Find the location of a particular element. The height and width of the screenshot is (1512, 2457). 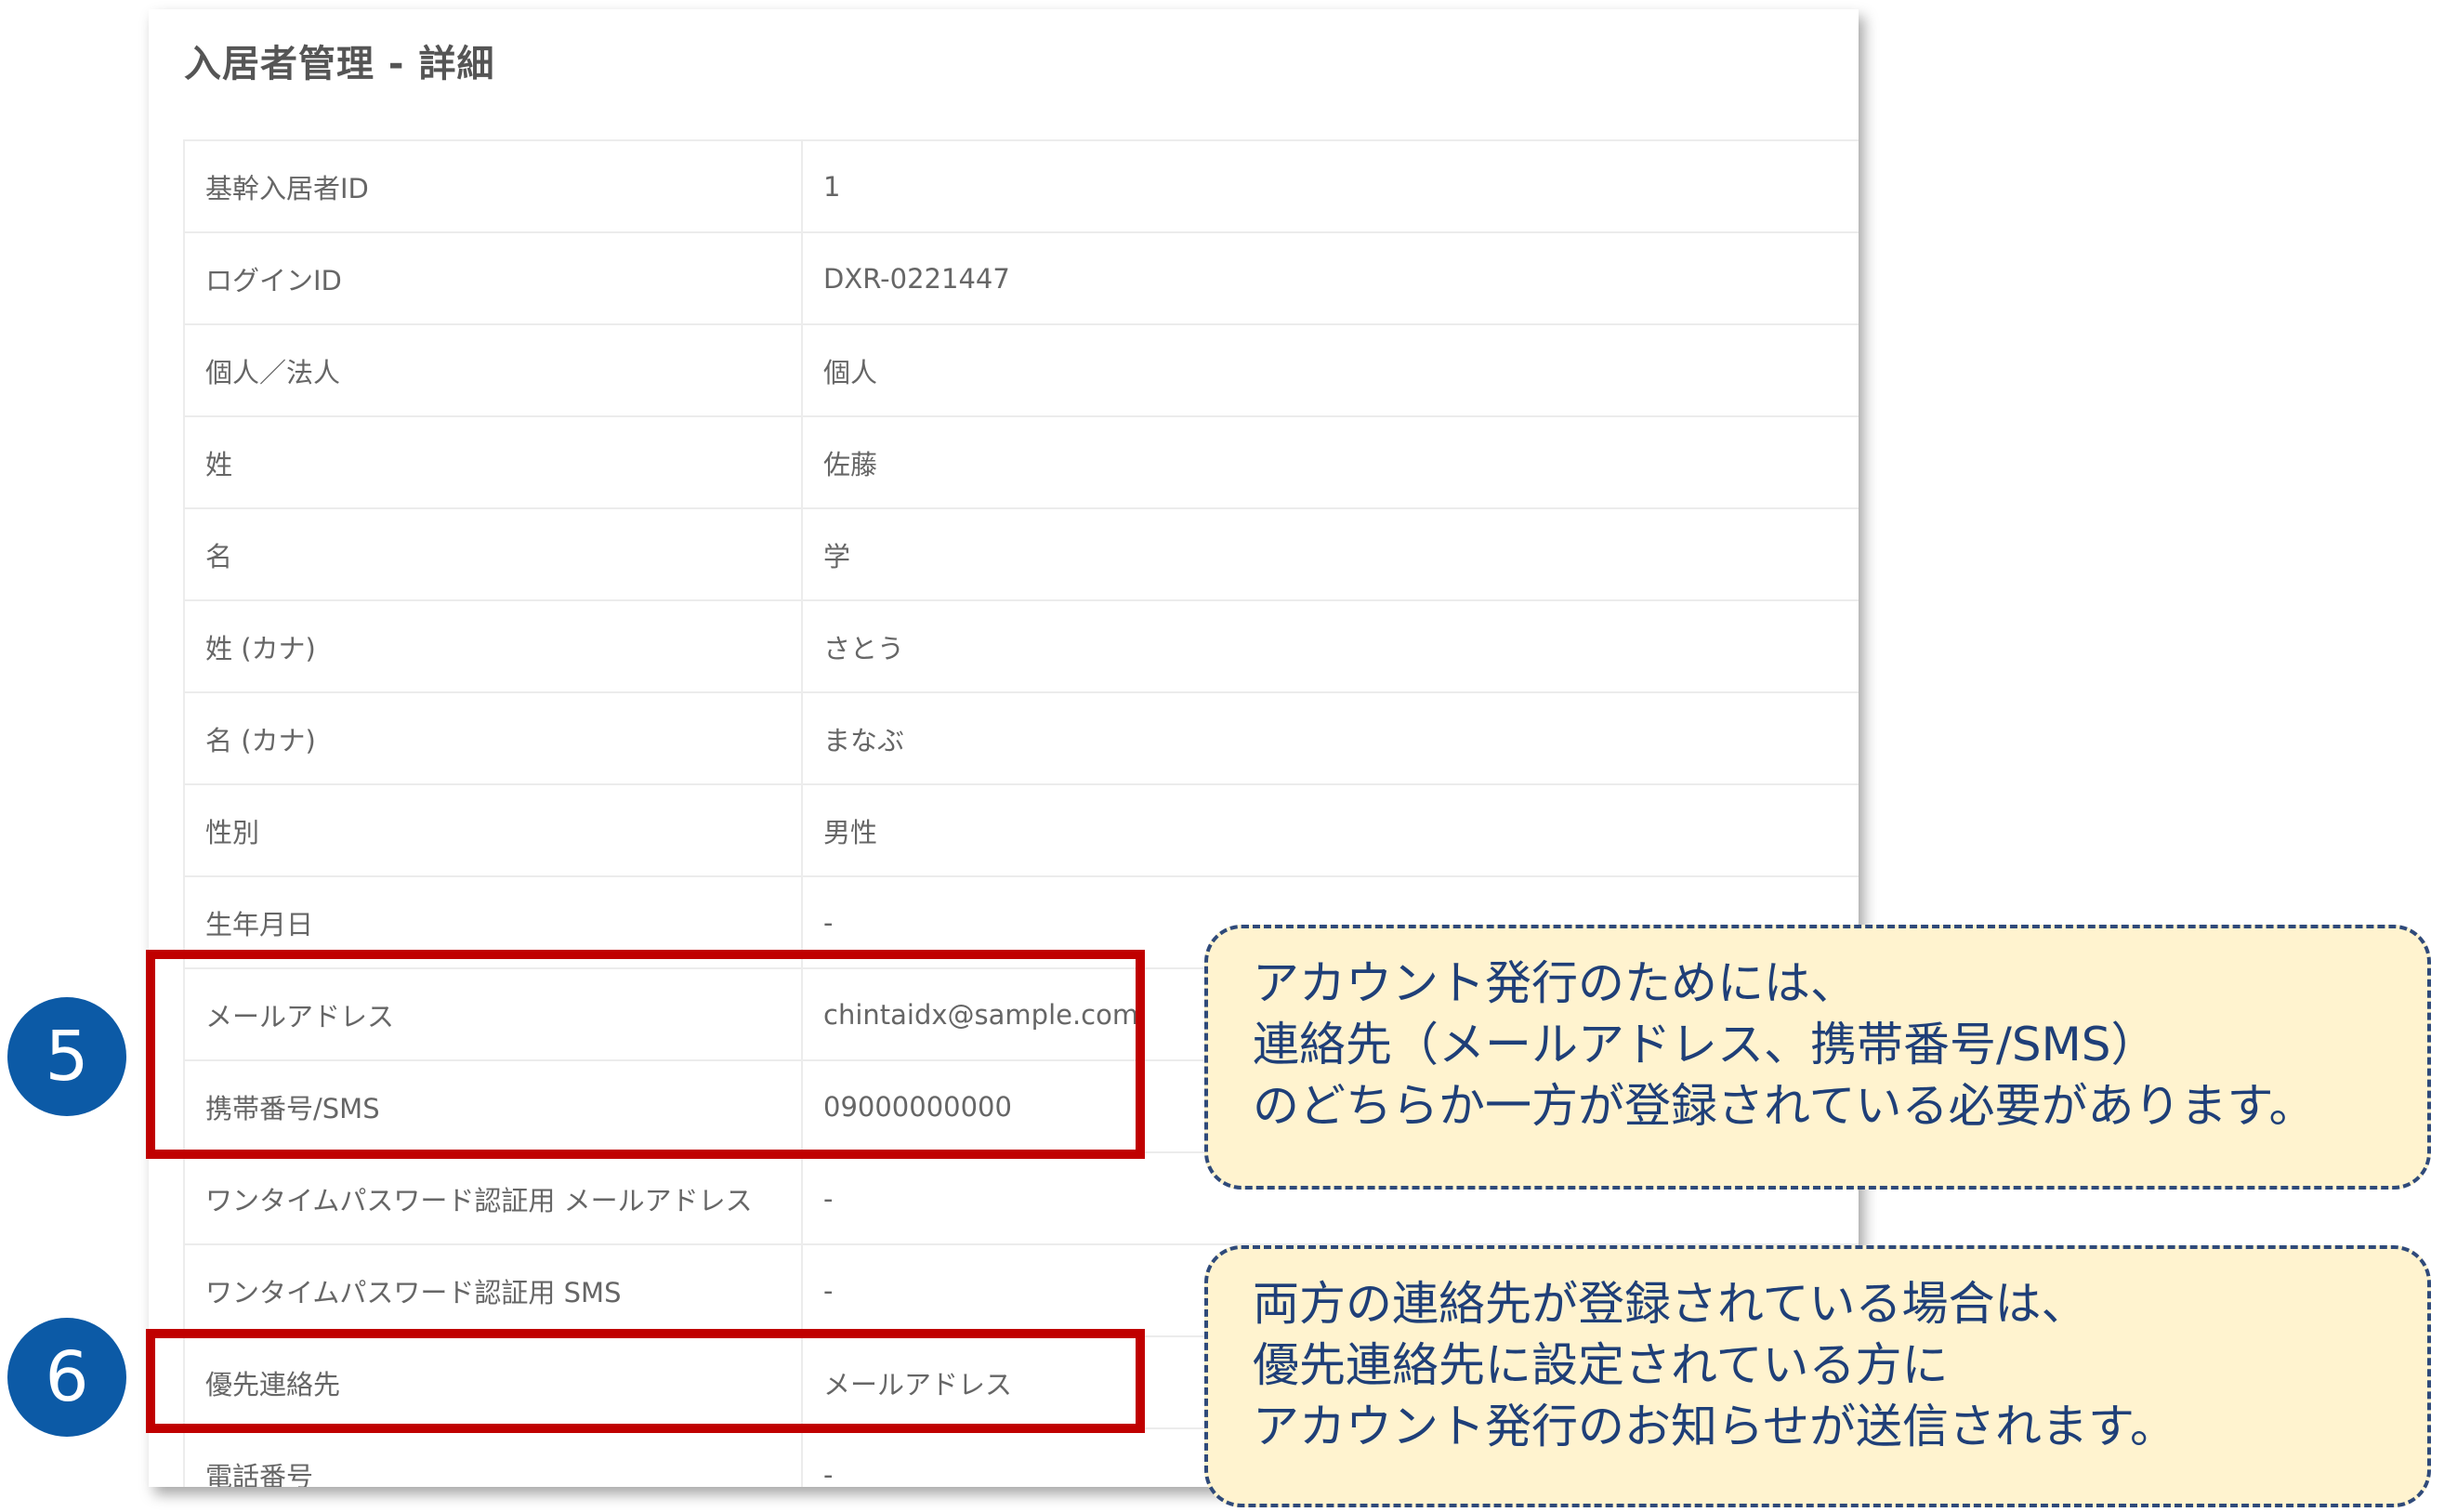

step-6-badge: 6 is located at coordinates (66, 1377).